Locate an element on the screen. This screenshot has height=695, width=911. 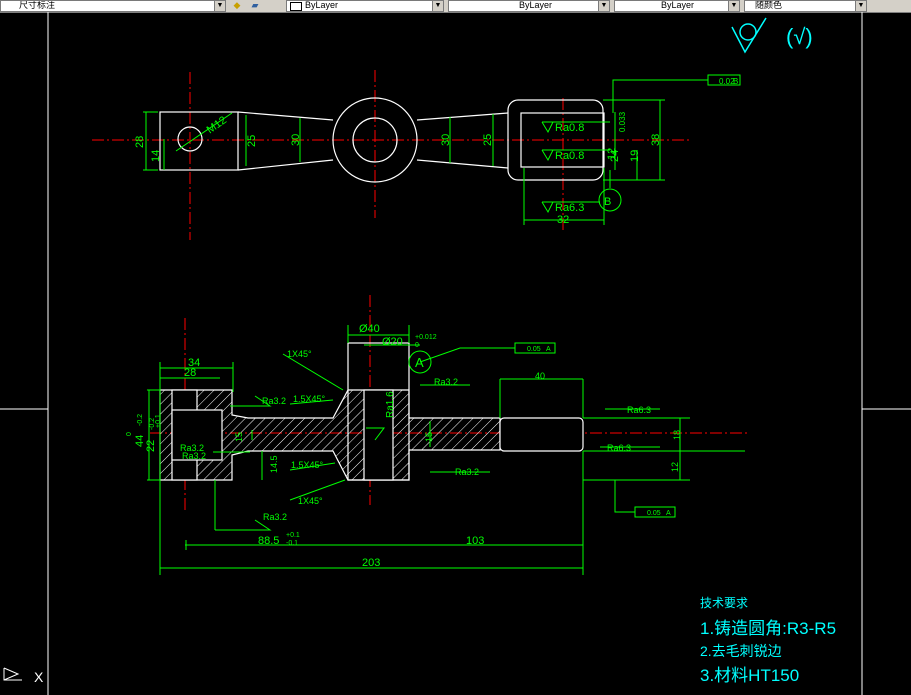
dimstyle-value: 尺寸标注 is located at coordinates (37, 5).